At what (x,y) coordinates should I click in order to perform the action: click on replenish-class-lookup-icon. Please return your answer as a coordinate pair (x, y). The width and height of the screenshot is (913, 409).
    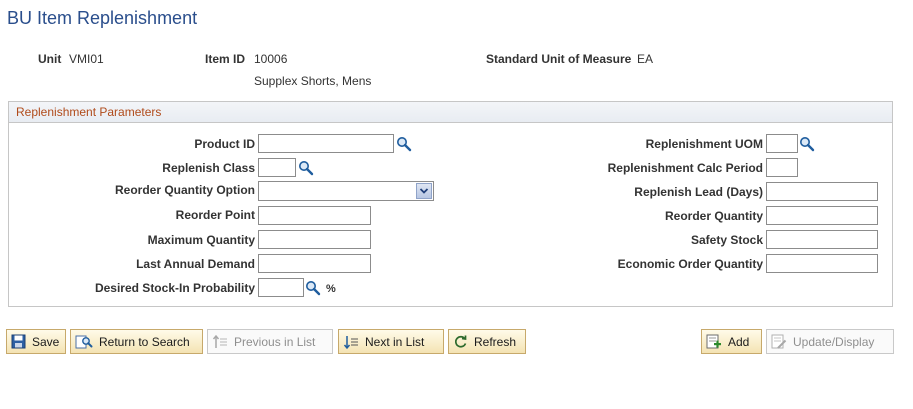
    Looking at the image, I should click on (306, 168).